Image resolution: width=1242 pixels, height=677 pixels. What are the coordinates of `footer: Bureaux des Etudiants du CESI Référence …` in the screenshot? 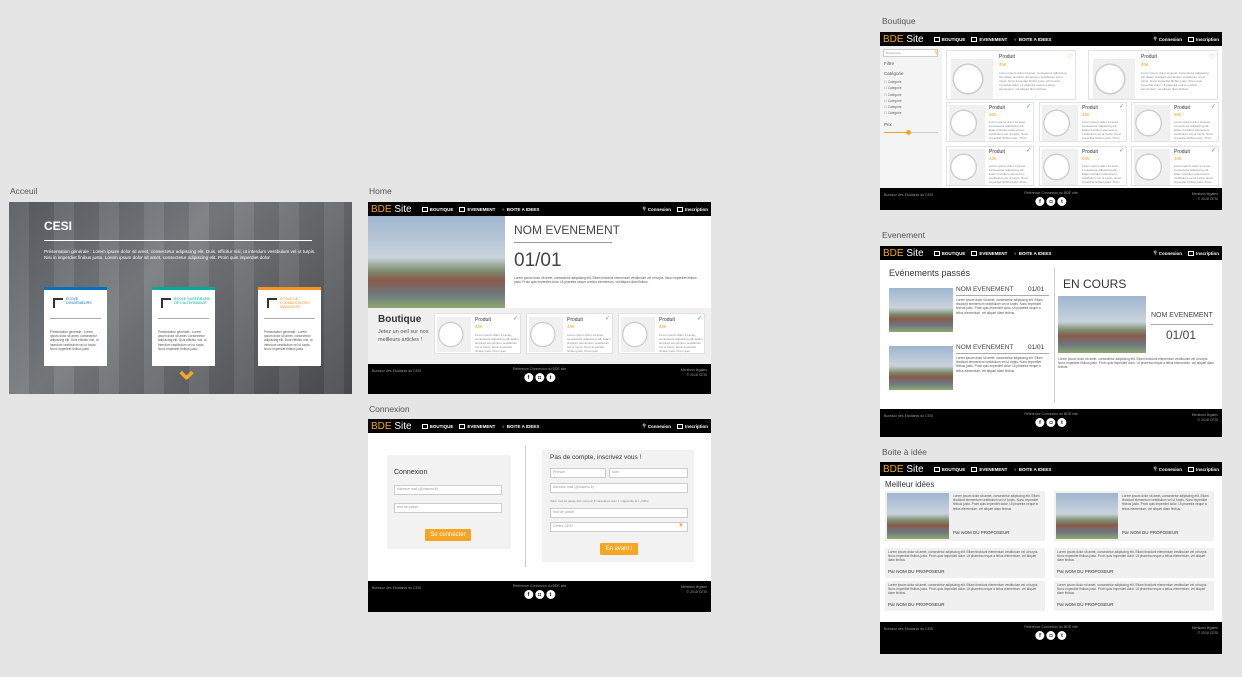 It's located at (1051, 423).